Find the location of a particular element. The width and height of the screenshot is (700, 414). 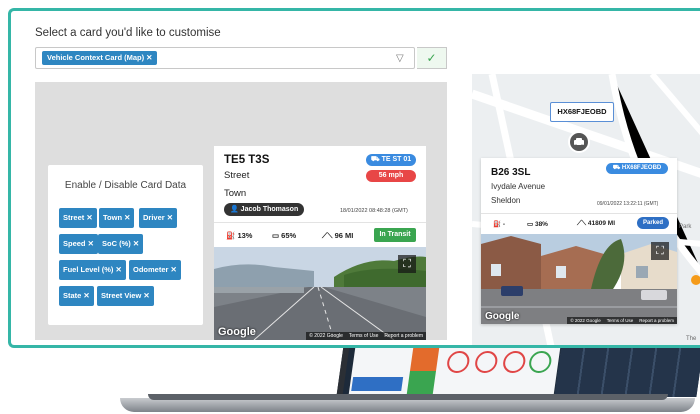

laptop-base is located at coordinates (407, 405).